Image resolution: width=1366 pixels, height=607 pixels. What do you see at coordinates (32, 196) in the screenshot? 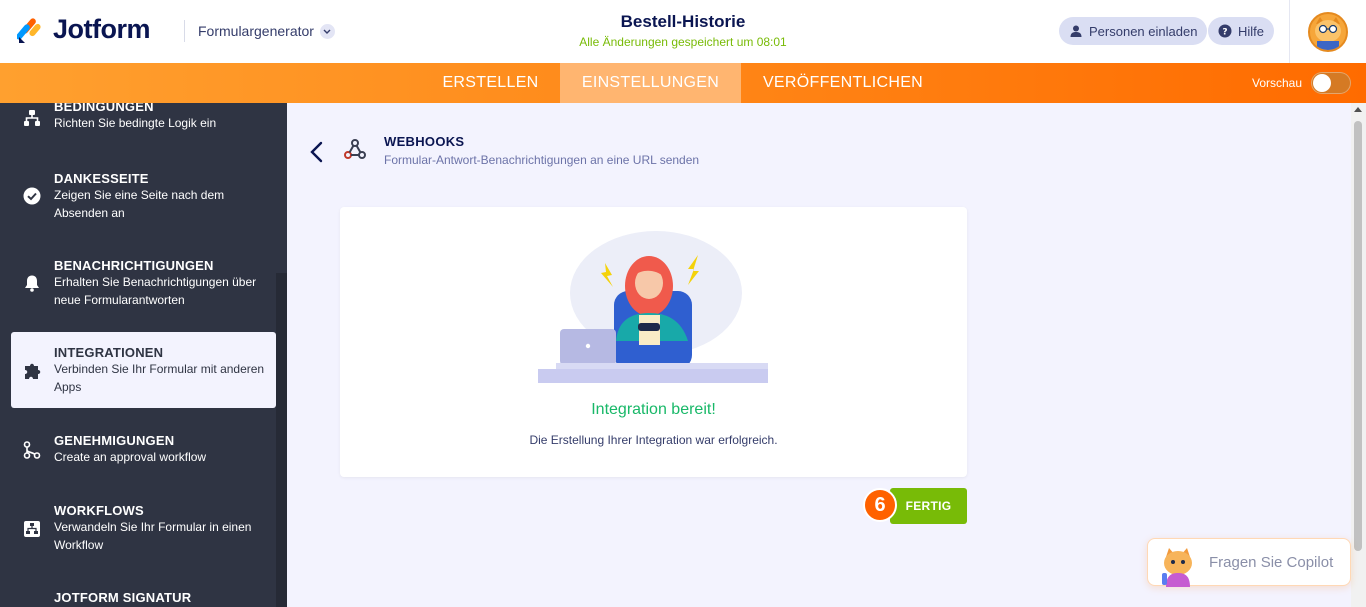
I see `check-circle-icon` at bounding box center [32, 196].